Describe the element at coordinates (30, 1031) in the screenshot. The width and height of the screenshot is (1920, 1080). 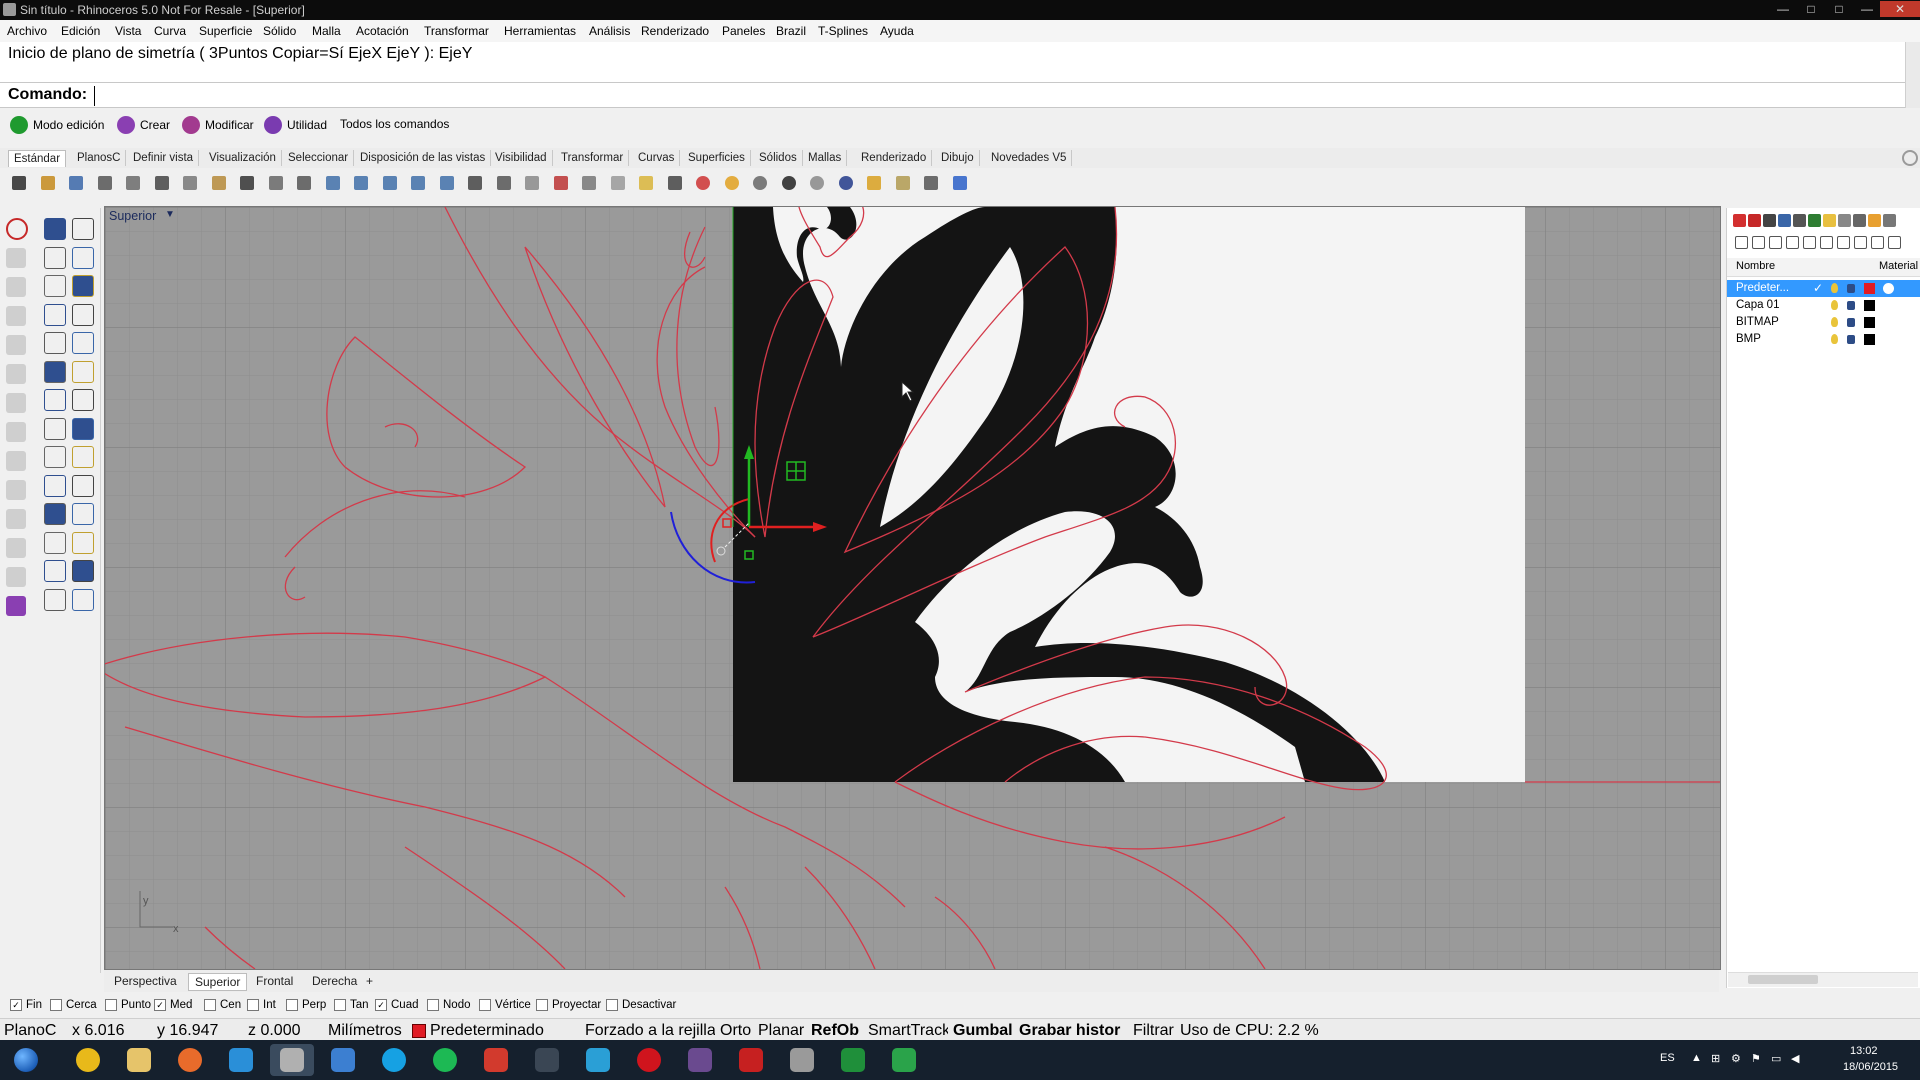
I see `status-cplane: PlanoC` at that location.